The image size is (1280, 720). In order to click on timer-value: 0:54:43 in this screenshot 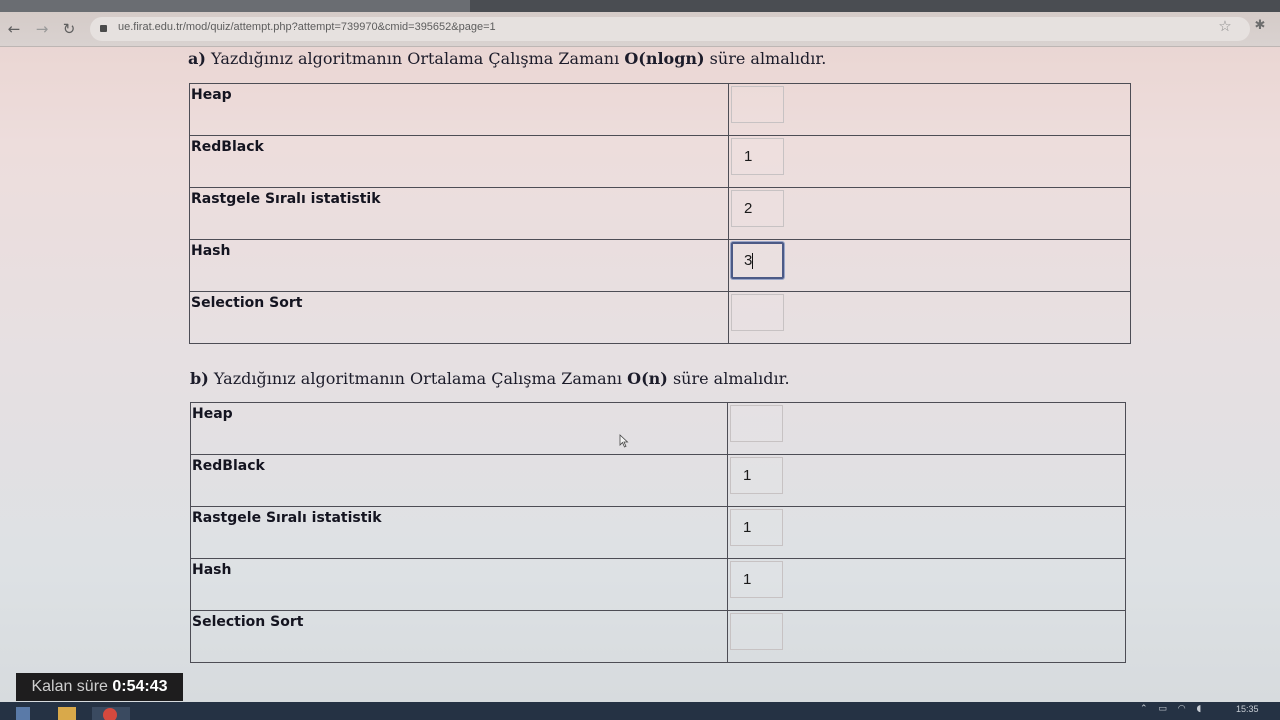, I will do `click(140, 686)`.